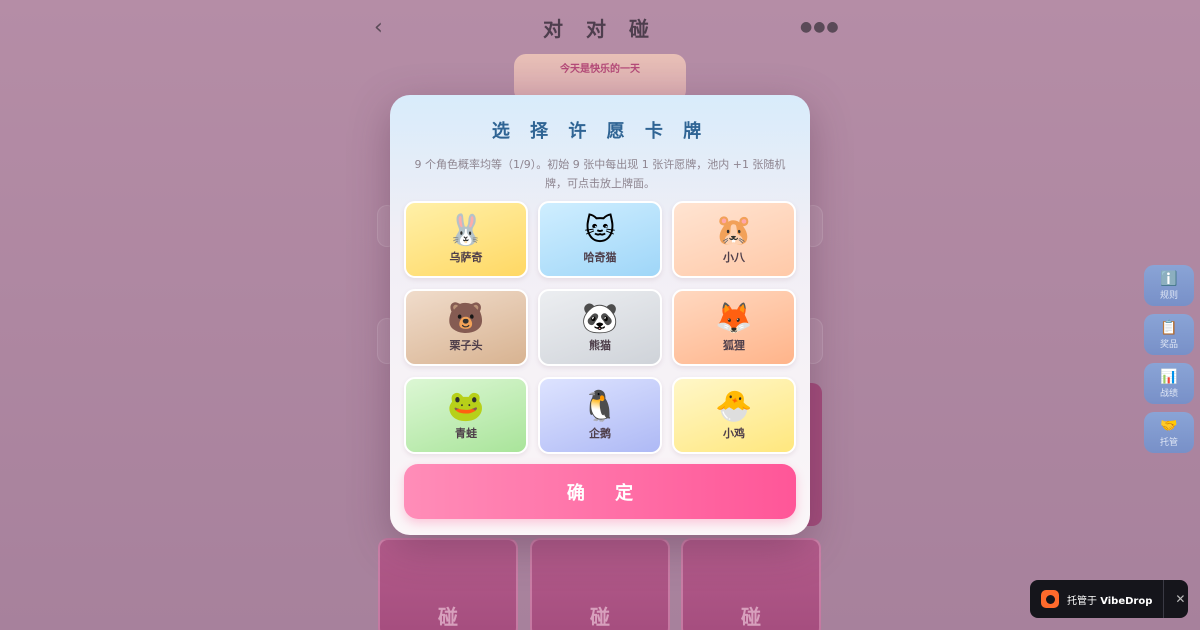  I want to click on chevron-left-icon: ‹, so click(380, 27).